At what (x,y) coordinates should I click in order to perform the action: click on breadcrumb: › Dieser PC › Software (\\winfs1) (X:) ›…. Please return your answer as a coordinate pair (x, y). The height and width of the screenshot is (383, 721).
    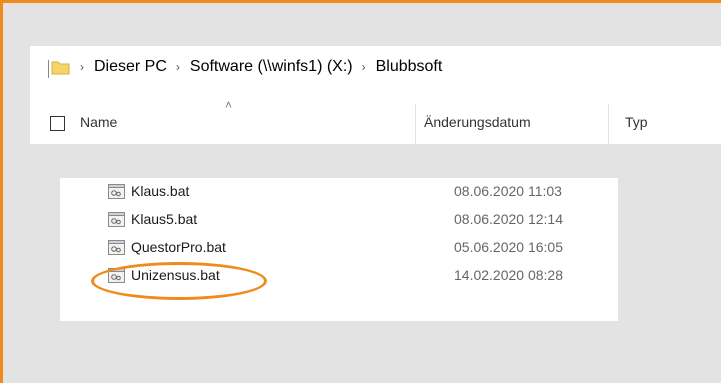
    Looking at the image, I should click on (262, 67).